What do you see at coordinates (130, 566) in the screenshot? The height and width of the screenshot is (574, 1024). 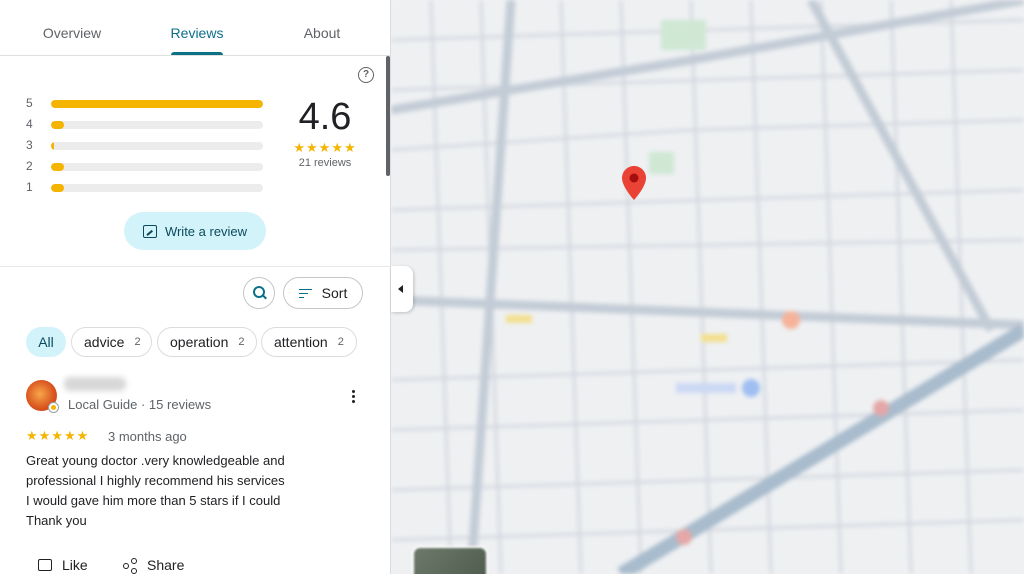 I see `share-icon` at bounding box center [130, 566].